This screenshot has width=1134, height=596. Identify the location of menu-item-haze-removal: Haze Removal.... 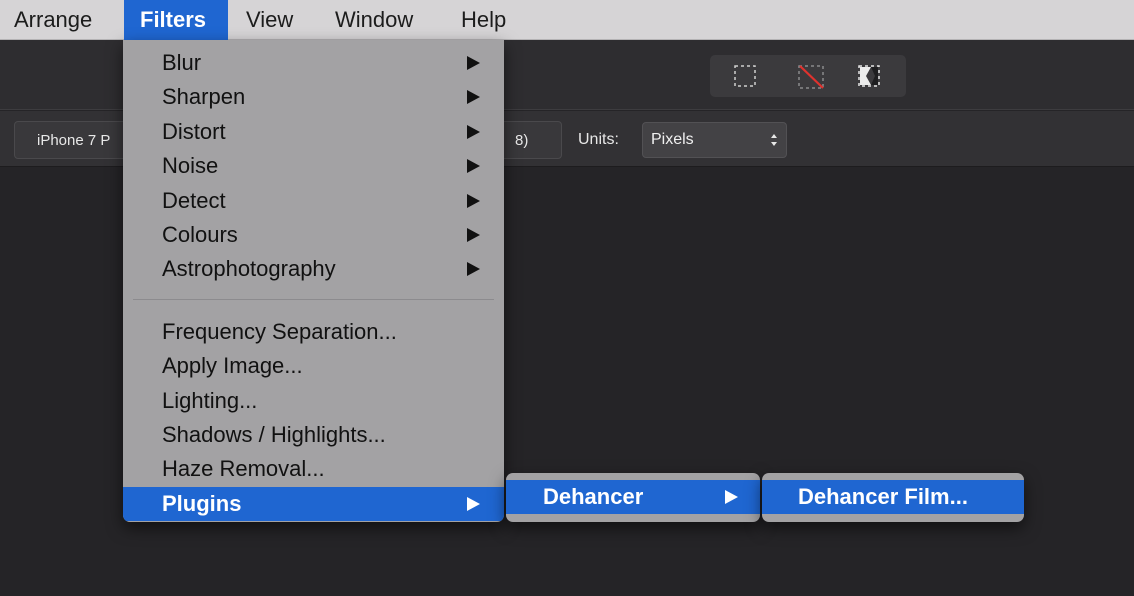
(313, 469).